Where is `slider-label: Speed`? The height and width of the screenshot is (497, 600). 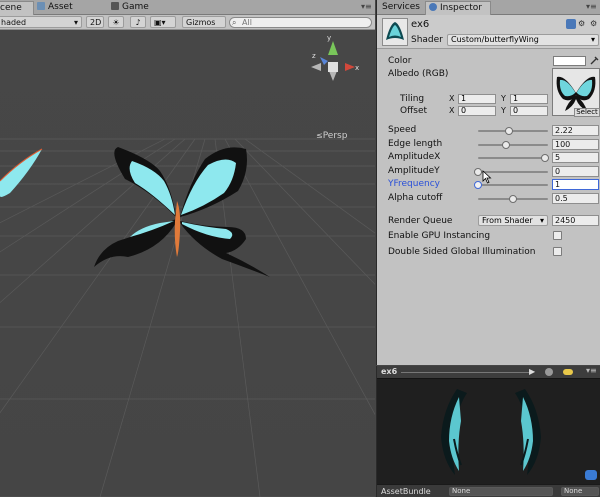
slider-label: Speed is located at coordinates (402, 130).